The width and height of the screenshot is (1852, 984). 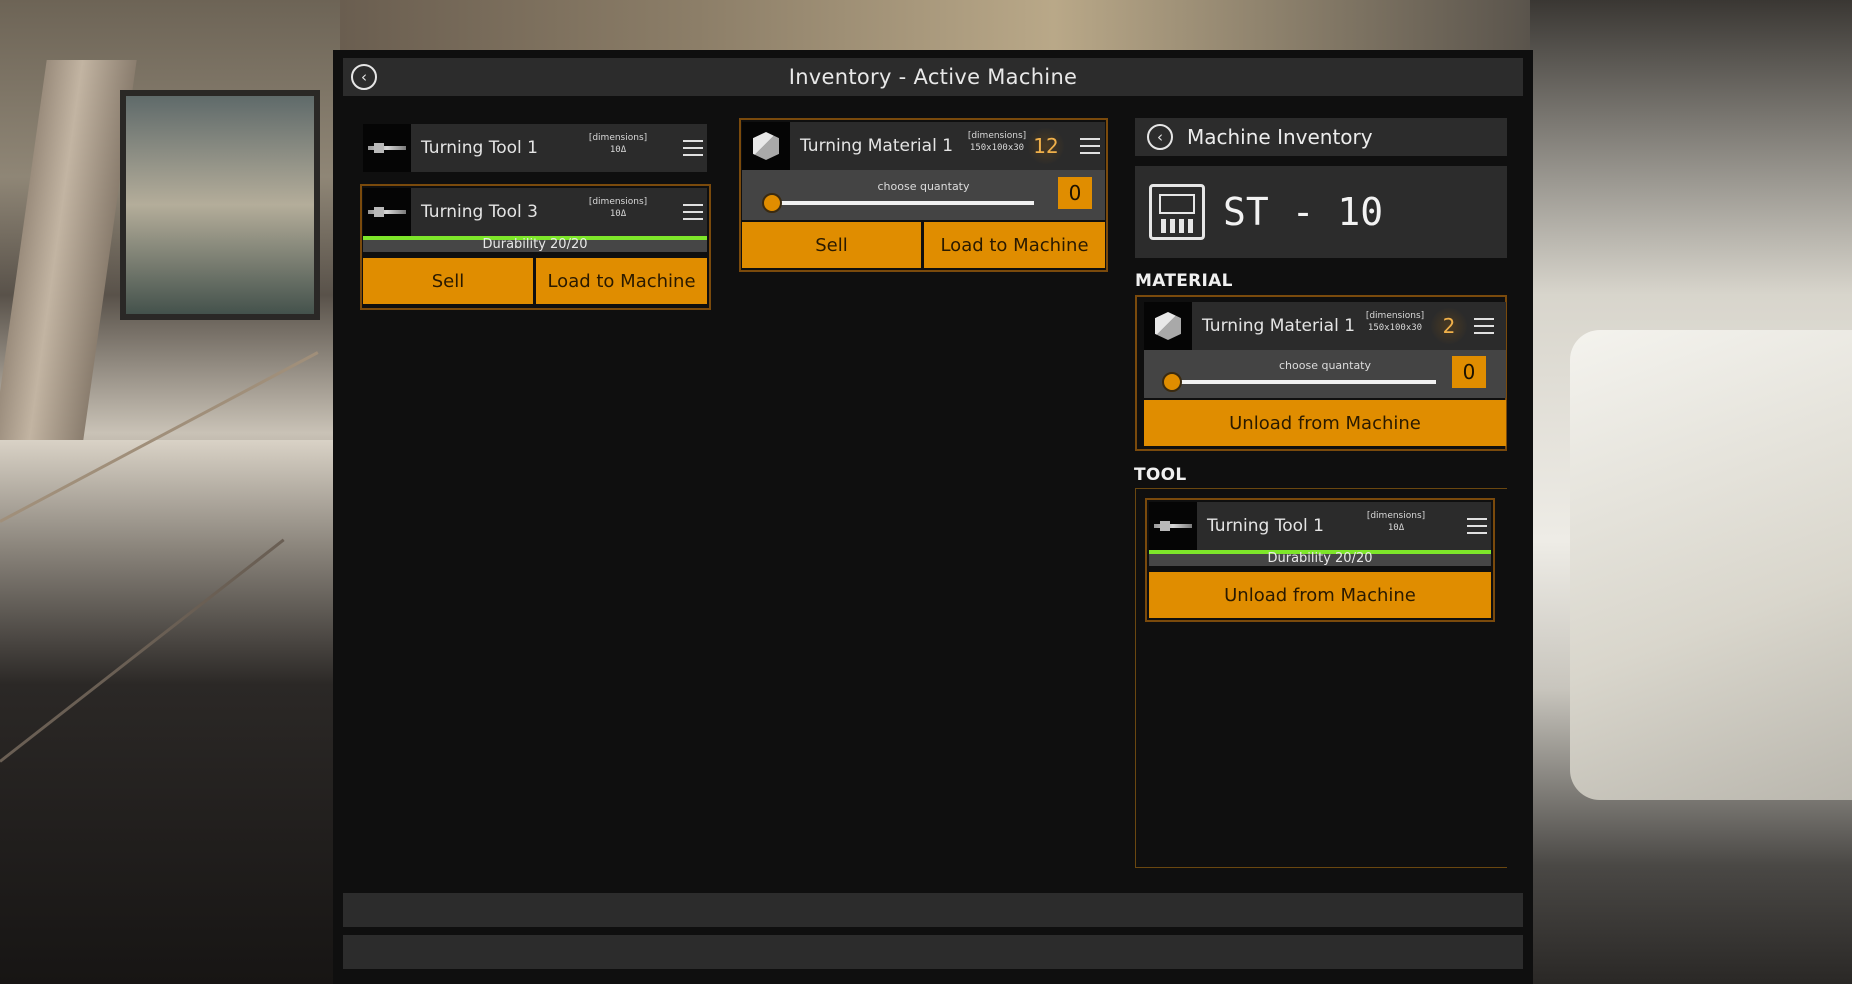 I want to click on quantity-label: choose quantaty, so click(x=923, y=186).